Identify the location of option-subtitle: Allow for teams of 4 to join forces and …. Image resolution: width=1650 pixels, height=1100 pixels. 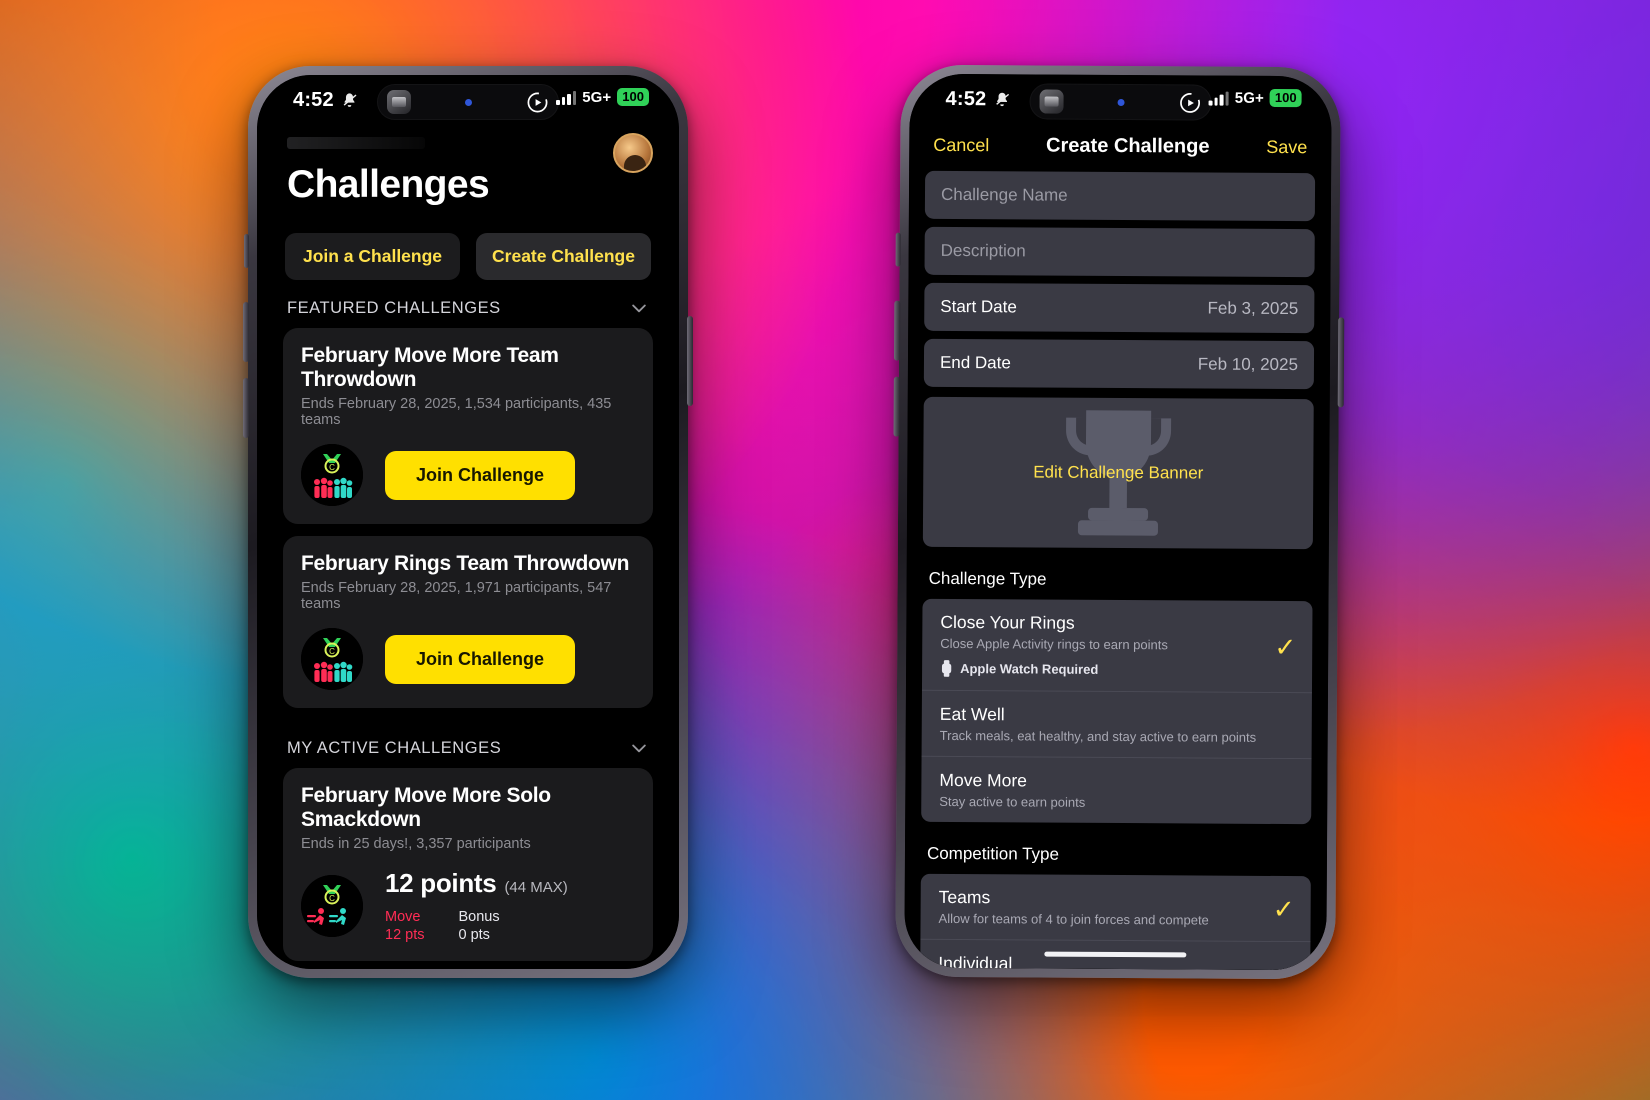
(1073, 919).